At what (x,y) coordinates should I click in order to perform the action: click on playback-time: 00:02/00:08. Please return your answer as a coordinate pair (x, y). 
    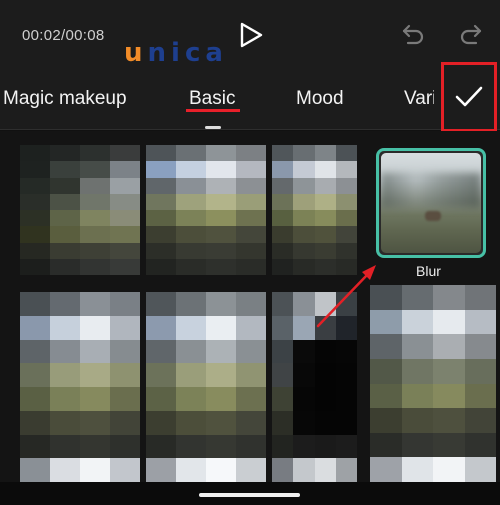
    Looking at the image, I should click on (63, 35).